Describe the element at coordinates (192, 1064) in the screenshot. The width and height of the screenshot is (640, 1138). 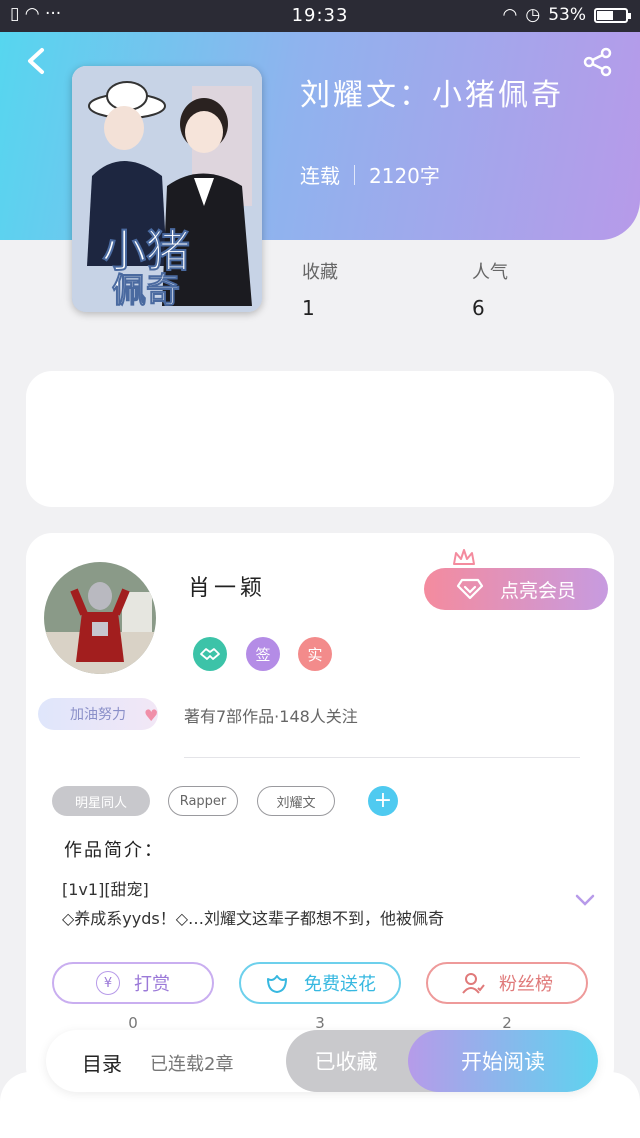
I see `chapters-count: 已连载2章` at that location.